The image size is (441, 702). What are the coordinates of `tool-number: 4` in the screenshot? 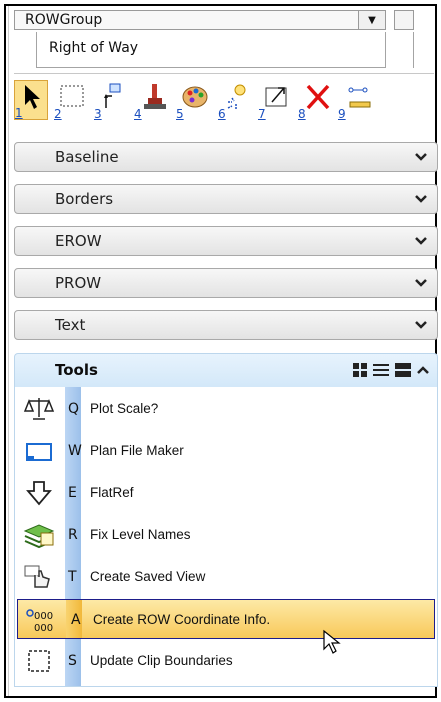 It's located at (138, 114).